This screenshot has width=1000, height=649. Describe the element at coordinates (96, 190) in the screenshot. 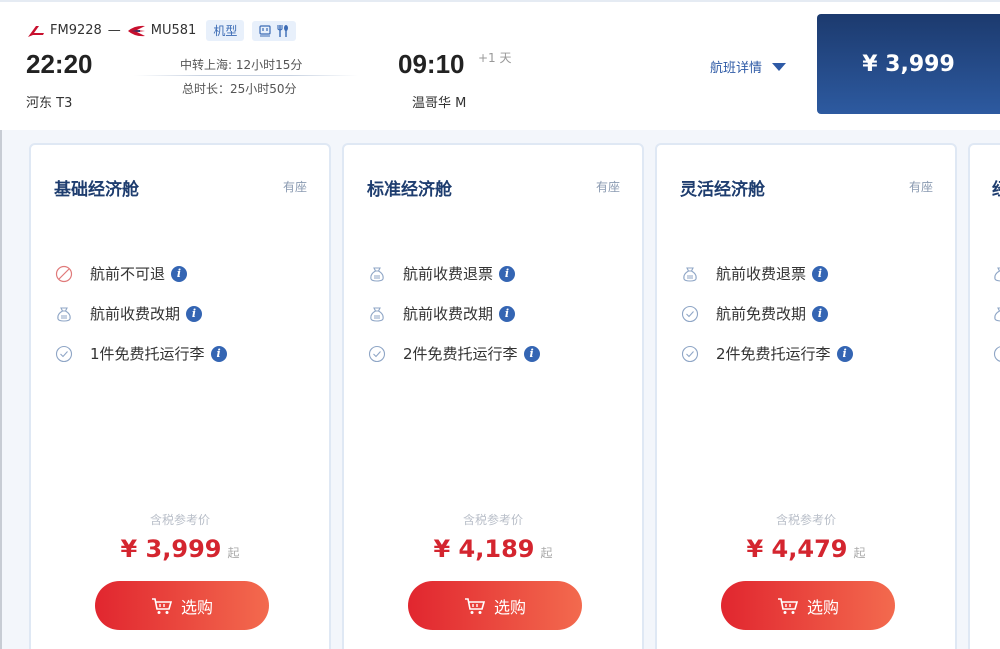

I see `fare-title: 基础经济舱` at that location.